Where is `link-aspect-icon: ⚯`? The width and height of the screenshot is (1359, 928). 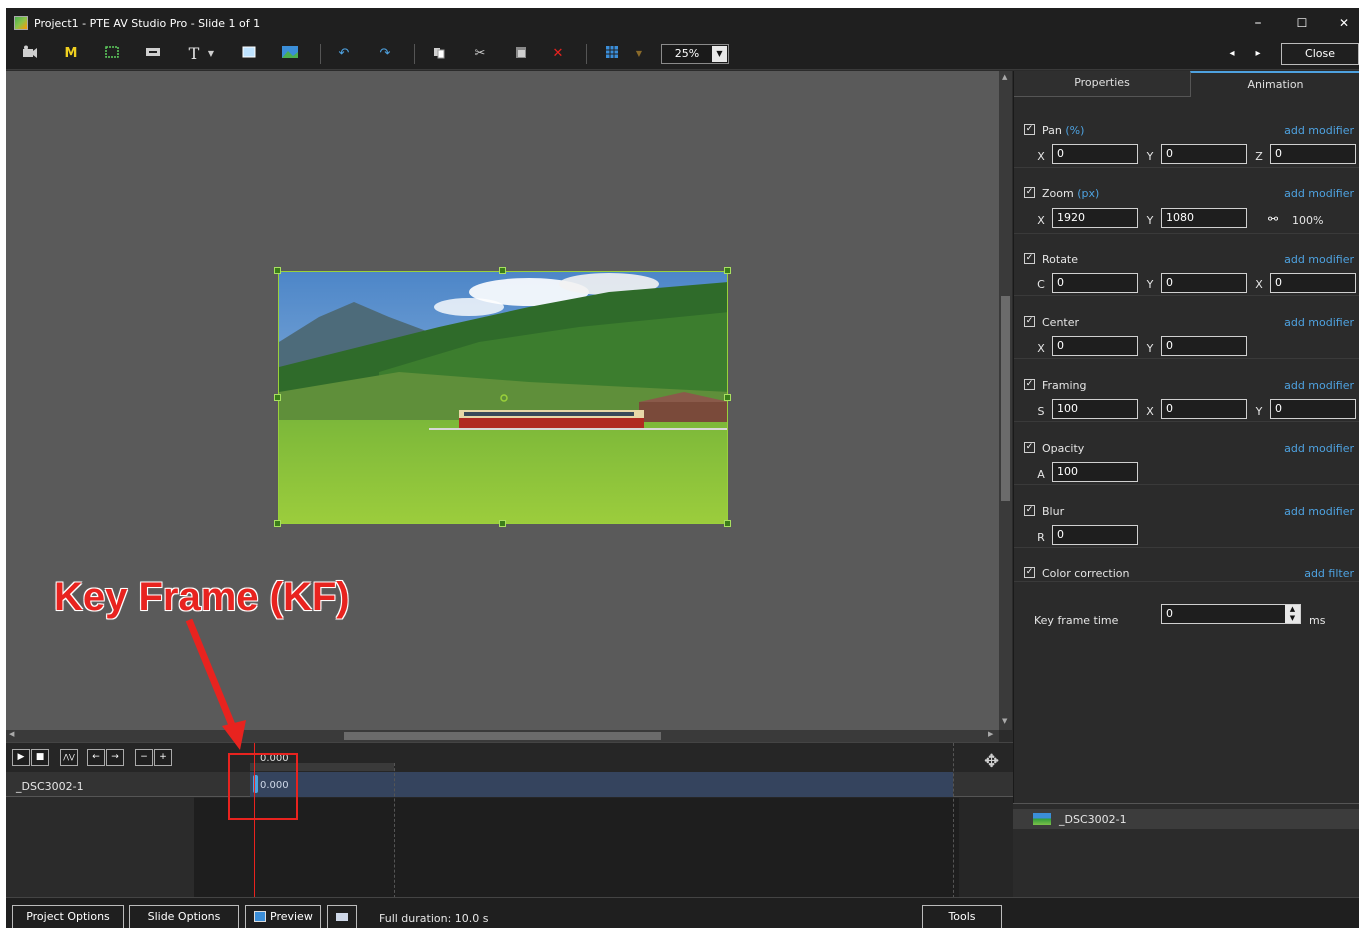 link-aspect-icon: ⚯ is located at coordinates (1277, 219).